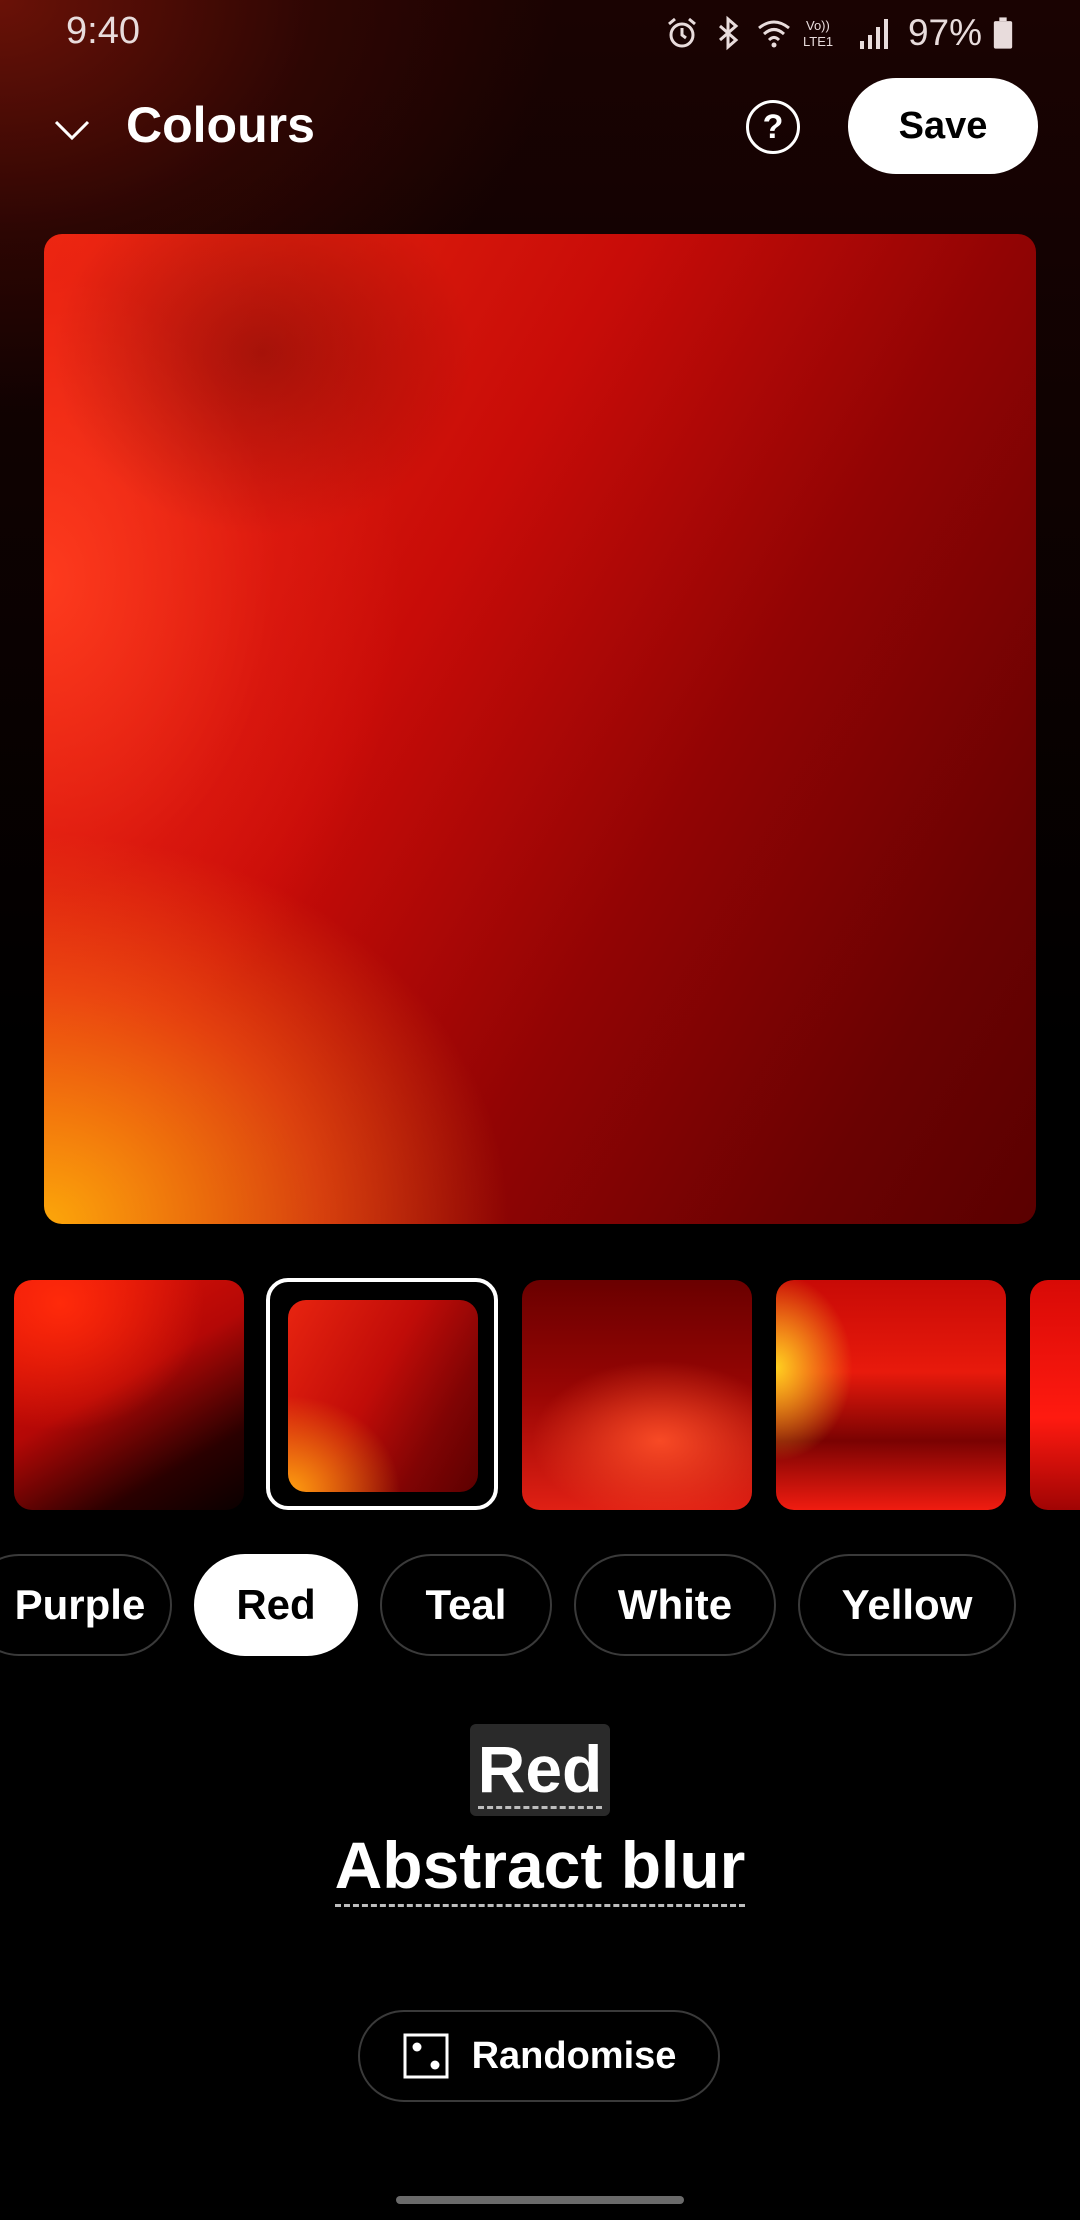  Describe the element at coordinates (540, 2200) in the screenshot. I see `home-indicator` at that location.